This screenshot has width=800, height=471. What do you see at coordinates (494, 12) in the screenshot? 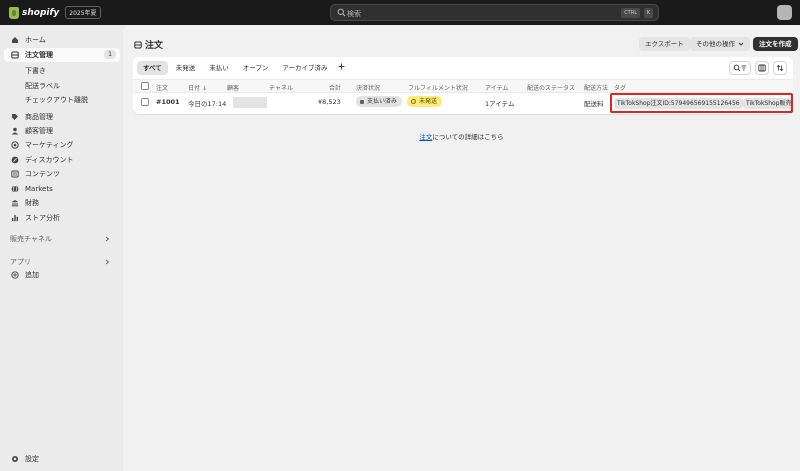
I see `search-bar: 検索 CTRL K` at bounding box center [494, 12].